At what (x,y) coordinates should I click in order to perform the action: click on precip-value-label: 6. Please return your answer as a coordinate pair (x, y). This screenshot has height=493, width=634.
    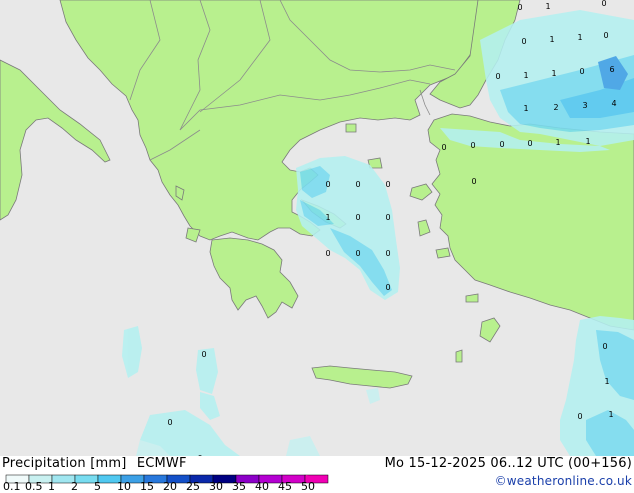
    Looking at the image, I should click on (611, 69).